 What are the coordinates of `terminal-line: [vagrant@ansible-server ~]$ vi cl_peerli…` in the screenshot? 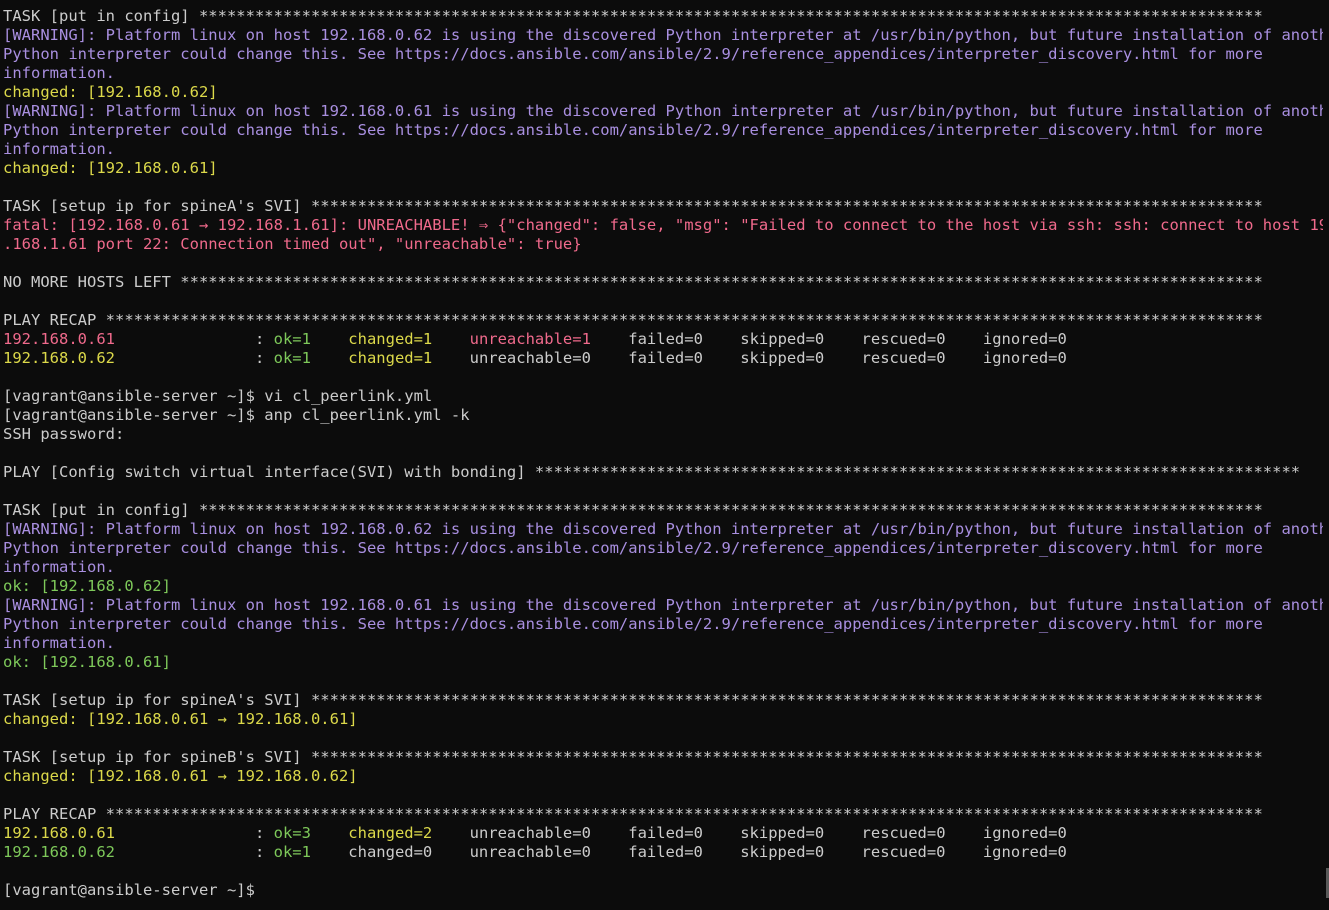 It's located at (663, 396).